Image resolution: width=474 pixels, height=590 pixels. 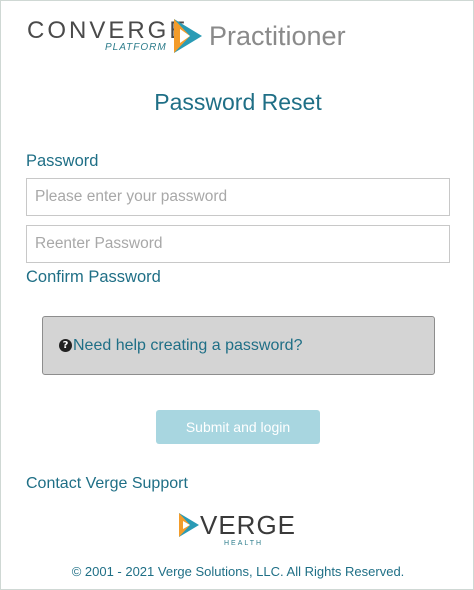 What do you see at coordinates (277, 36) in the screenshot?
I see `product-name: Practitioner` at bounding box center [277, 36].